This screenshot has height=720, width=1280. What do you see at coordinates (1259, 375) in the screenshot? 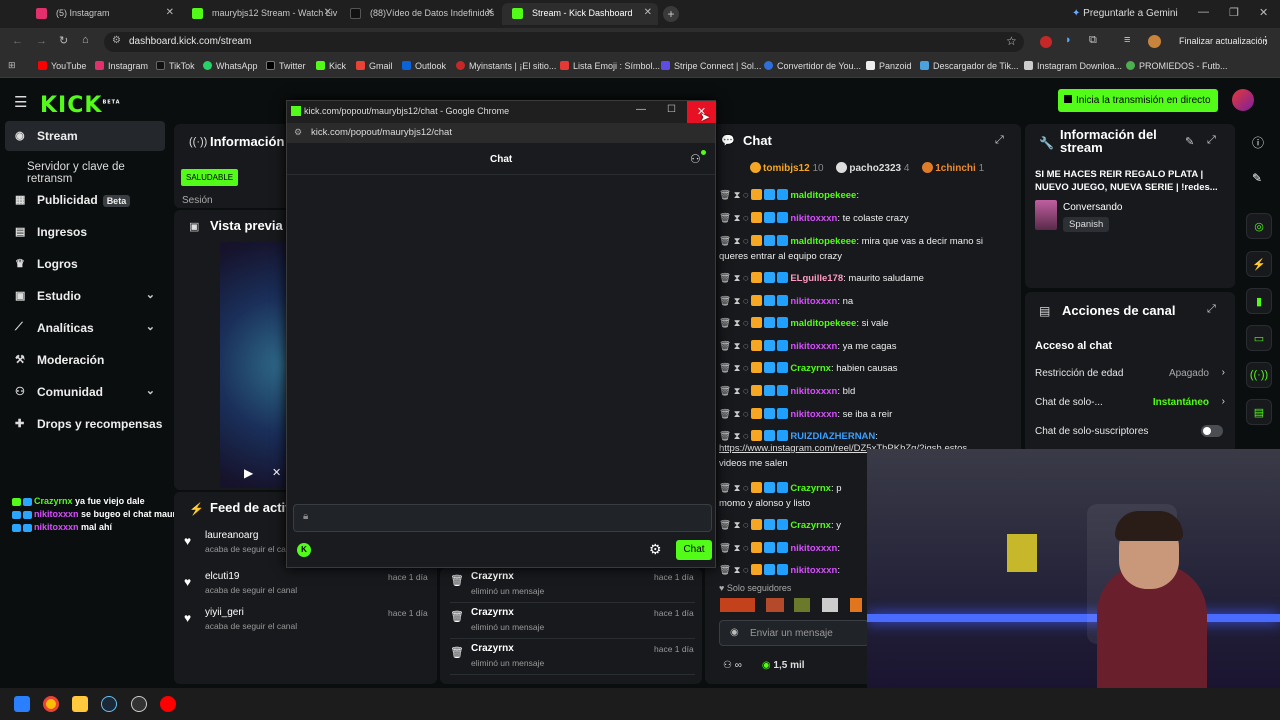
I see `quick-action-button: ((·))` at bounding box center [1259, 375].